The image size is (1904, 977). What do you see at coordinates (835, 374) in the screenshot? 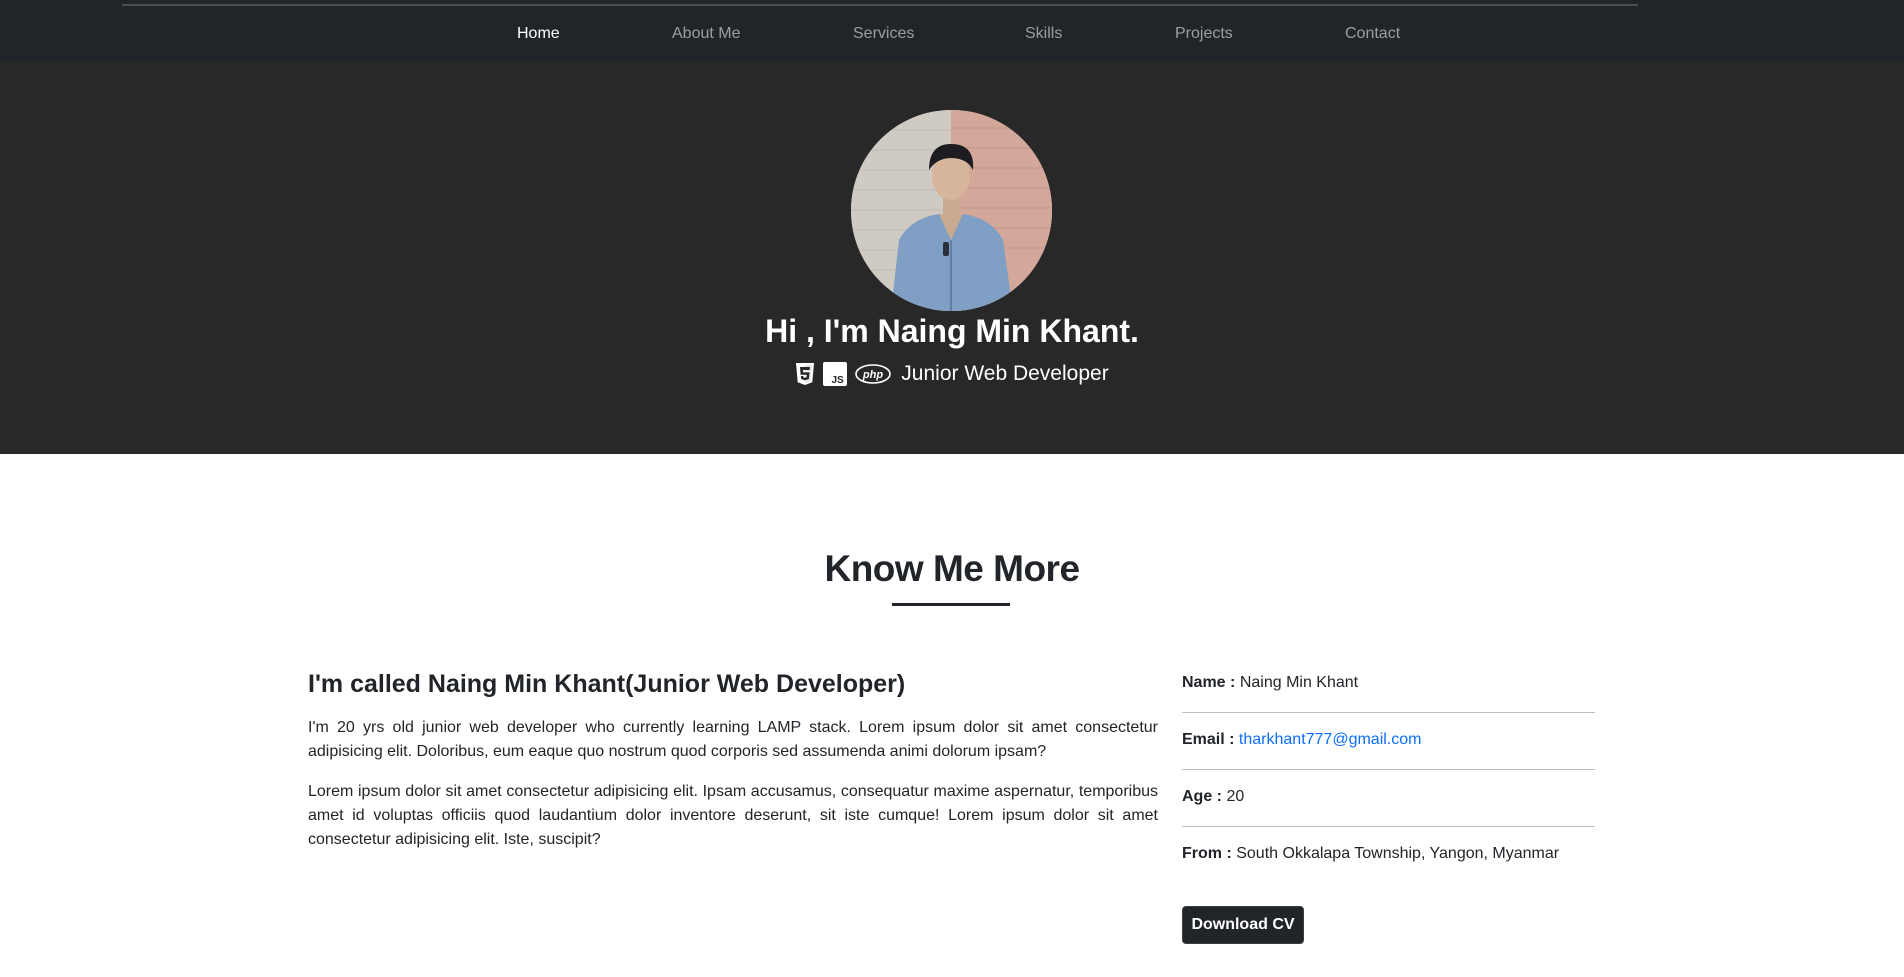
I see `js-icon: JS` at bounding box center [835, 374].